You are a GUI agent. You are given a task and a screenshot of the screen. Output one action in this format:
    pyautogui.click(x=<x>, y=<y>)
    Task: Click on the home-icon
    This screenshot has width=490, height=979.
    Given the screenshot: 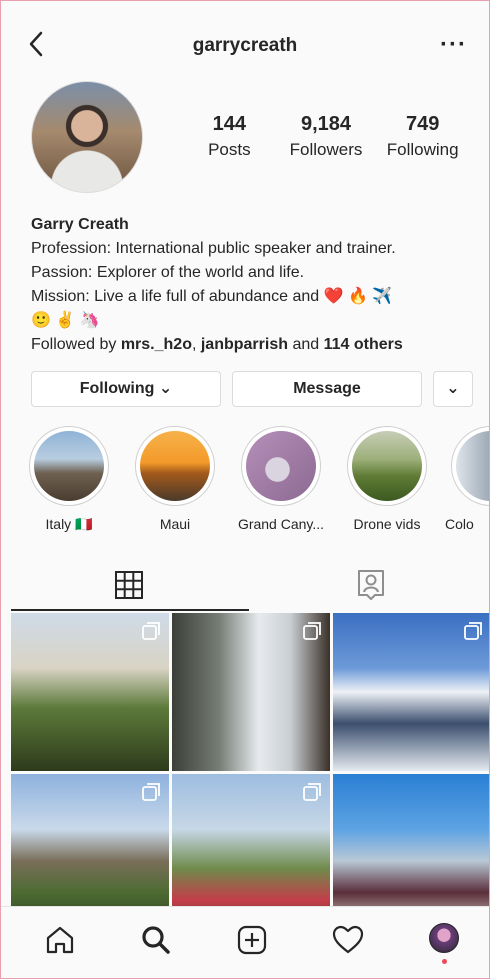 What is the action you would take?
    pyautogui.click(x=60, y=940)
    